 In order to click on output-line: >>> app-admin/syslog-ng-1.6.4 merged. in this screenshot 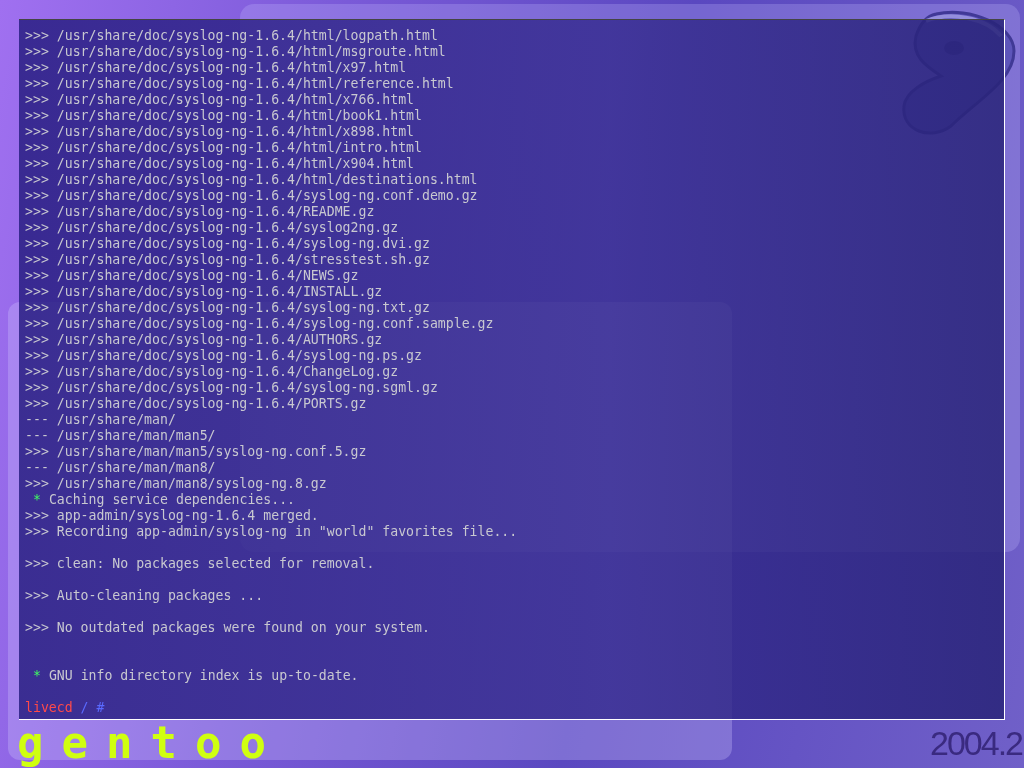, I will do `click(172, 516)`.